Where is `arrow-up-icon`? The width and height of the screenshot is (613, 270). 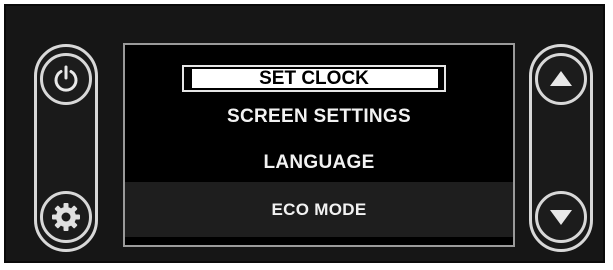
arrow-up-icon is located at coordinates (561, 78).